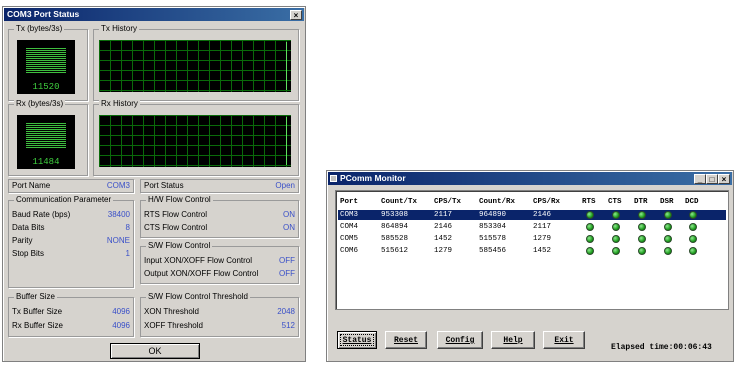 Image resolution: width=734 pixels, height=365 pixels. Describe the element at coordinates (28, 253) in the screenshot. I see `stop-bits-label: Stop Bits` at that location.